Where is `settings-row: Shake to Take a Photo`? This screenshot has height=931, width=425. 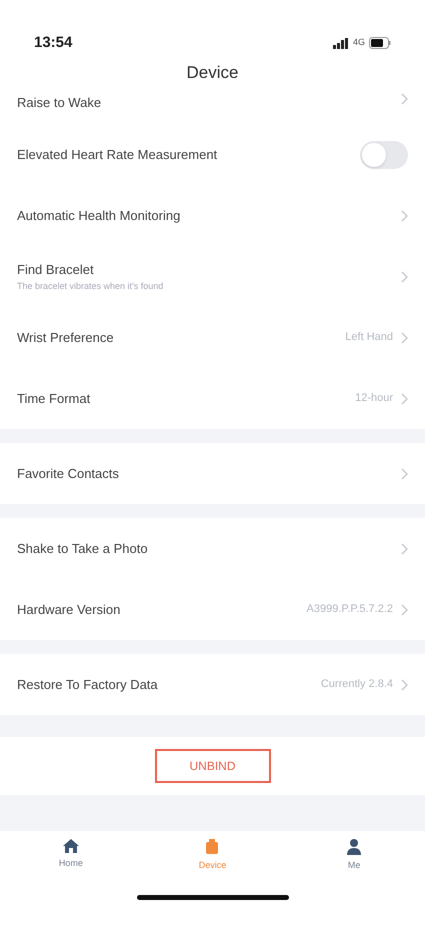 settings-row: Shake to Take a Photo is located at coordinates (212, 548).